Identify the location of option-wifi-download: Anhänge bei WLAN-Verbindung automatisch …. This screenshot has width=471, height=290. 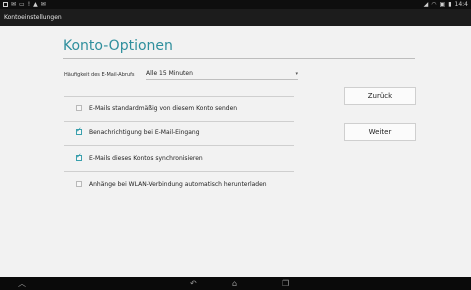
(171, 184).